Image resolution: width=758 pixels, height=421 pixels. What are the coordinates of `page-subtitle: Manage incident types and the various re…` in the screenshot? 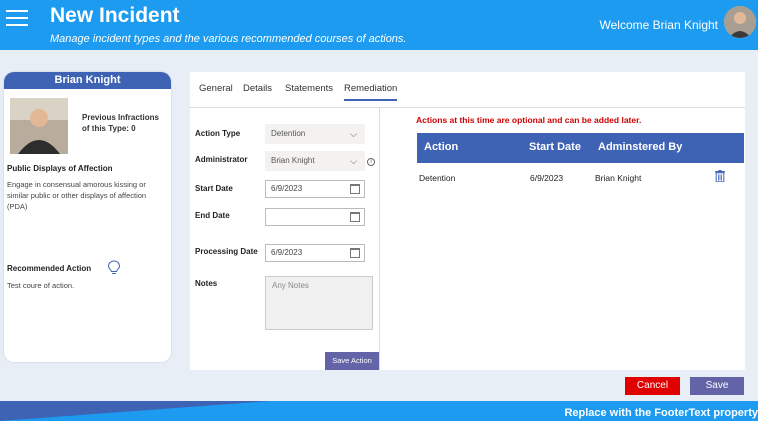 It's located at (228, 39).